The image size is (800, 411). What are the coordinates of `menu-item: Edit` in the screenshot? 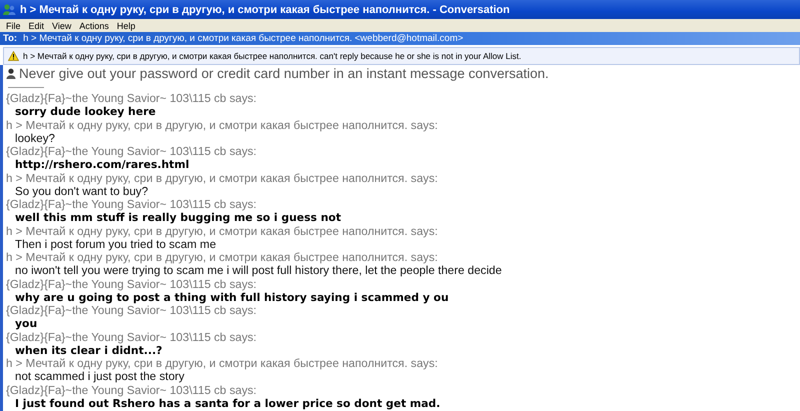 It's located at (36, 25).